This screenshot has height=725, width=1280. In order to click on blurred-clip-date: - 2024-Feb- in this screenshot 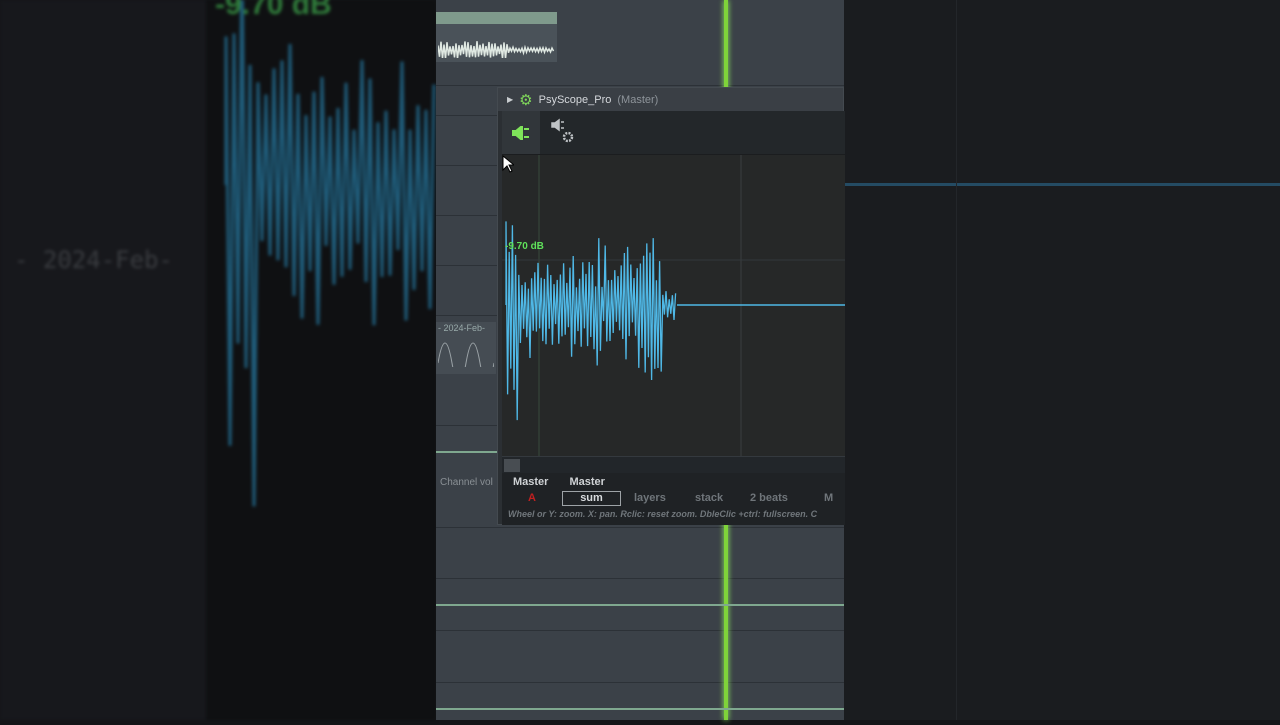, I will do `click(93, 260)`.